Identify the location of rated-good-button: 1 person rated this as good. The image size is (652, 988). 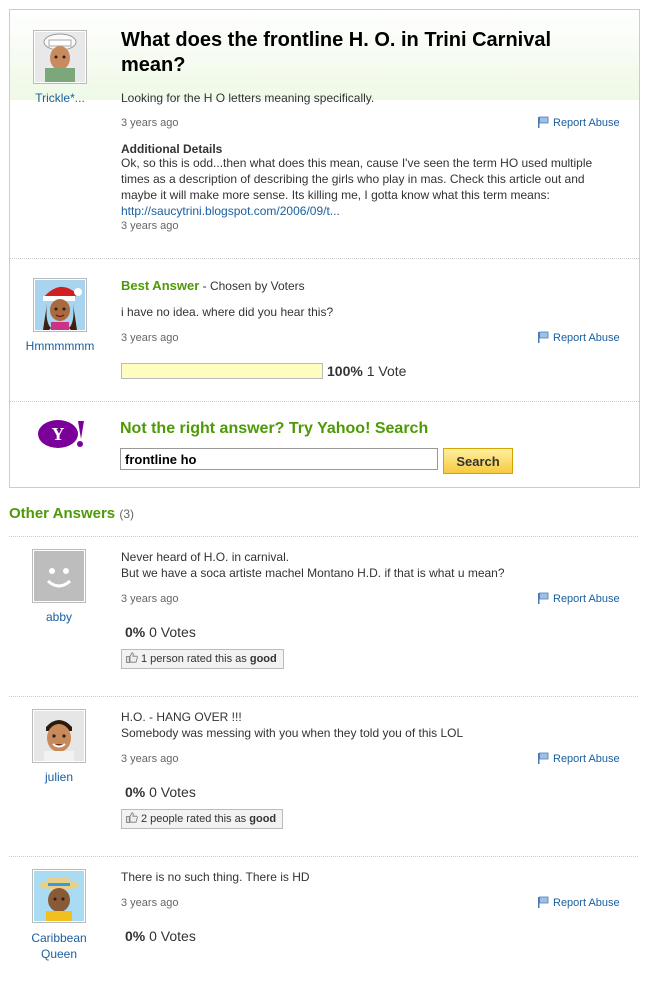
(202, 659).